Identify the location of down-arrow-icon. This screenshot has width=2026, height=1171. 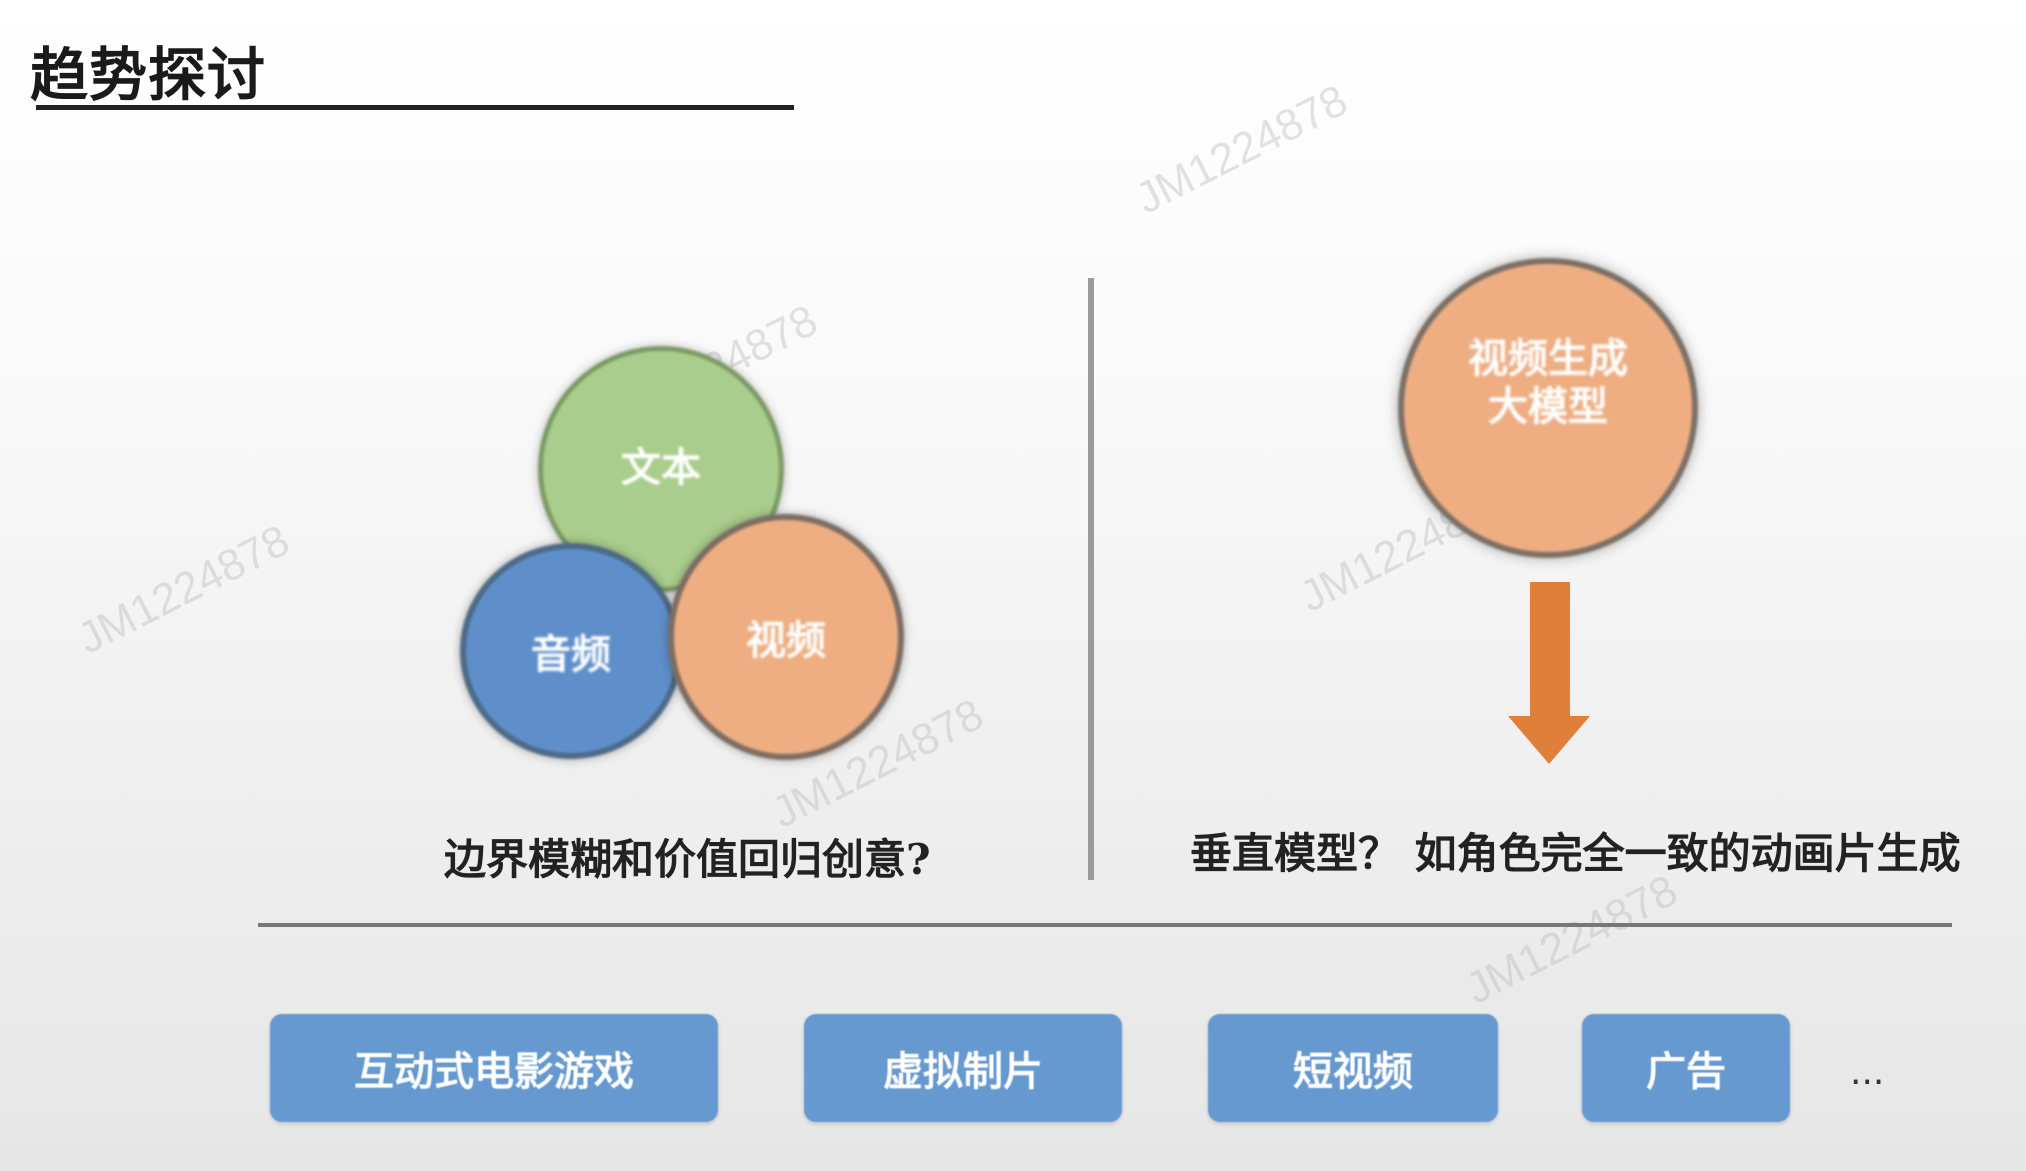
(1549, 673).